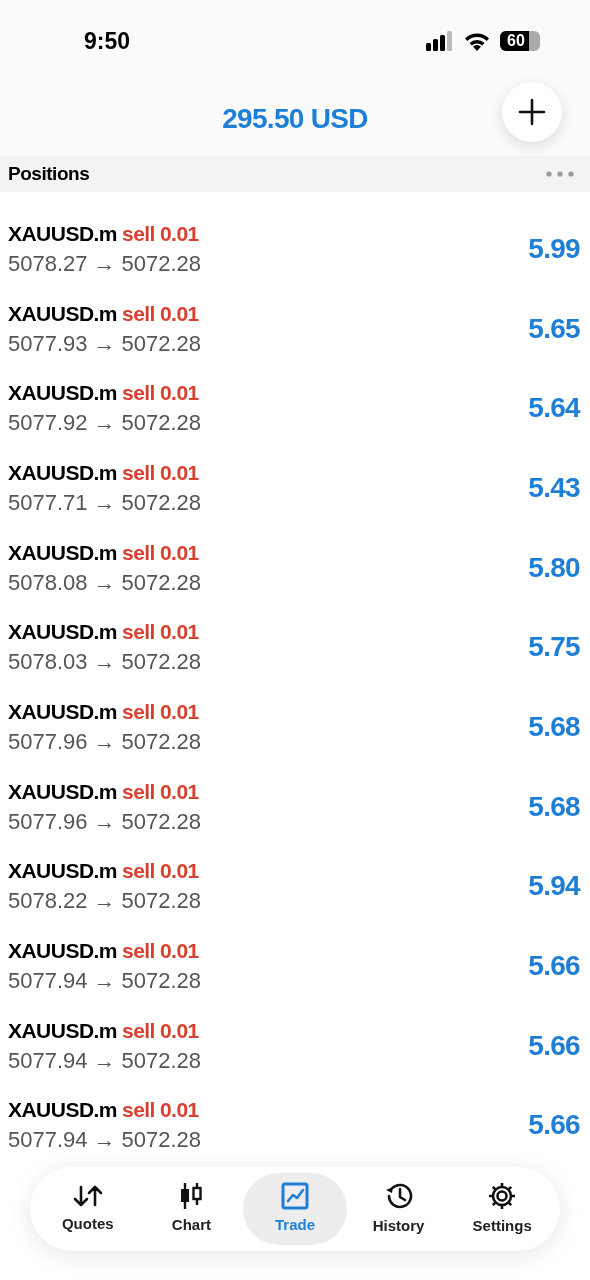  What do you see at coordinates (554, 647) in the screenshot?
I see `profit-value: 5.75` at bounding box center [554, 647].